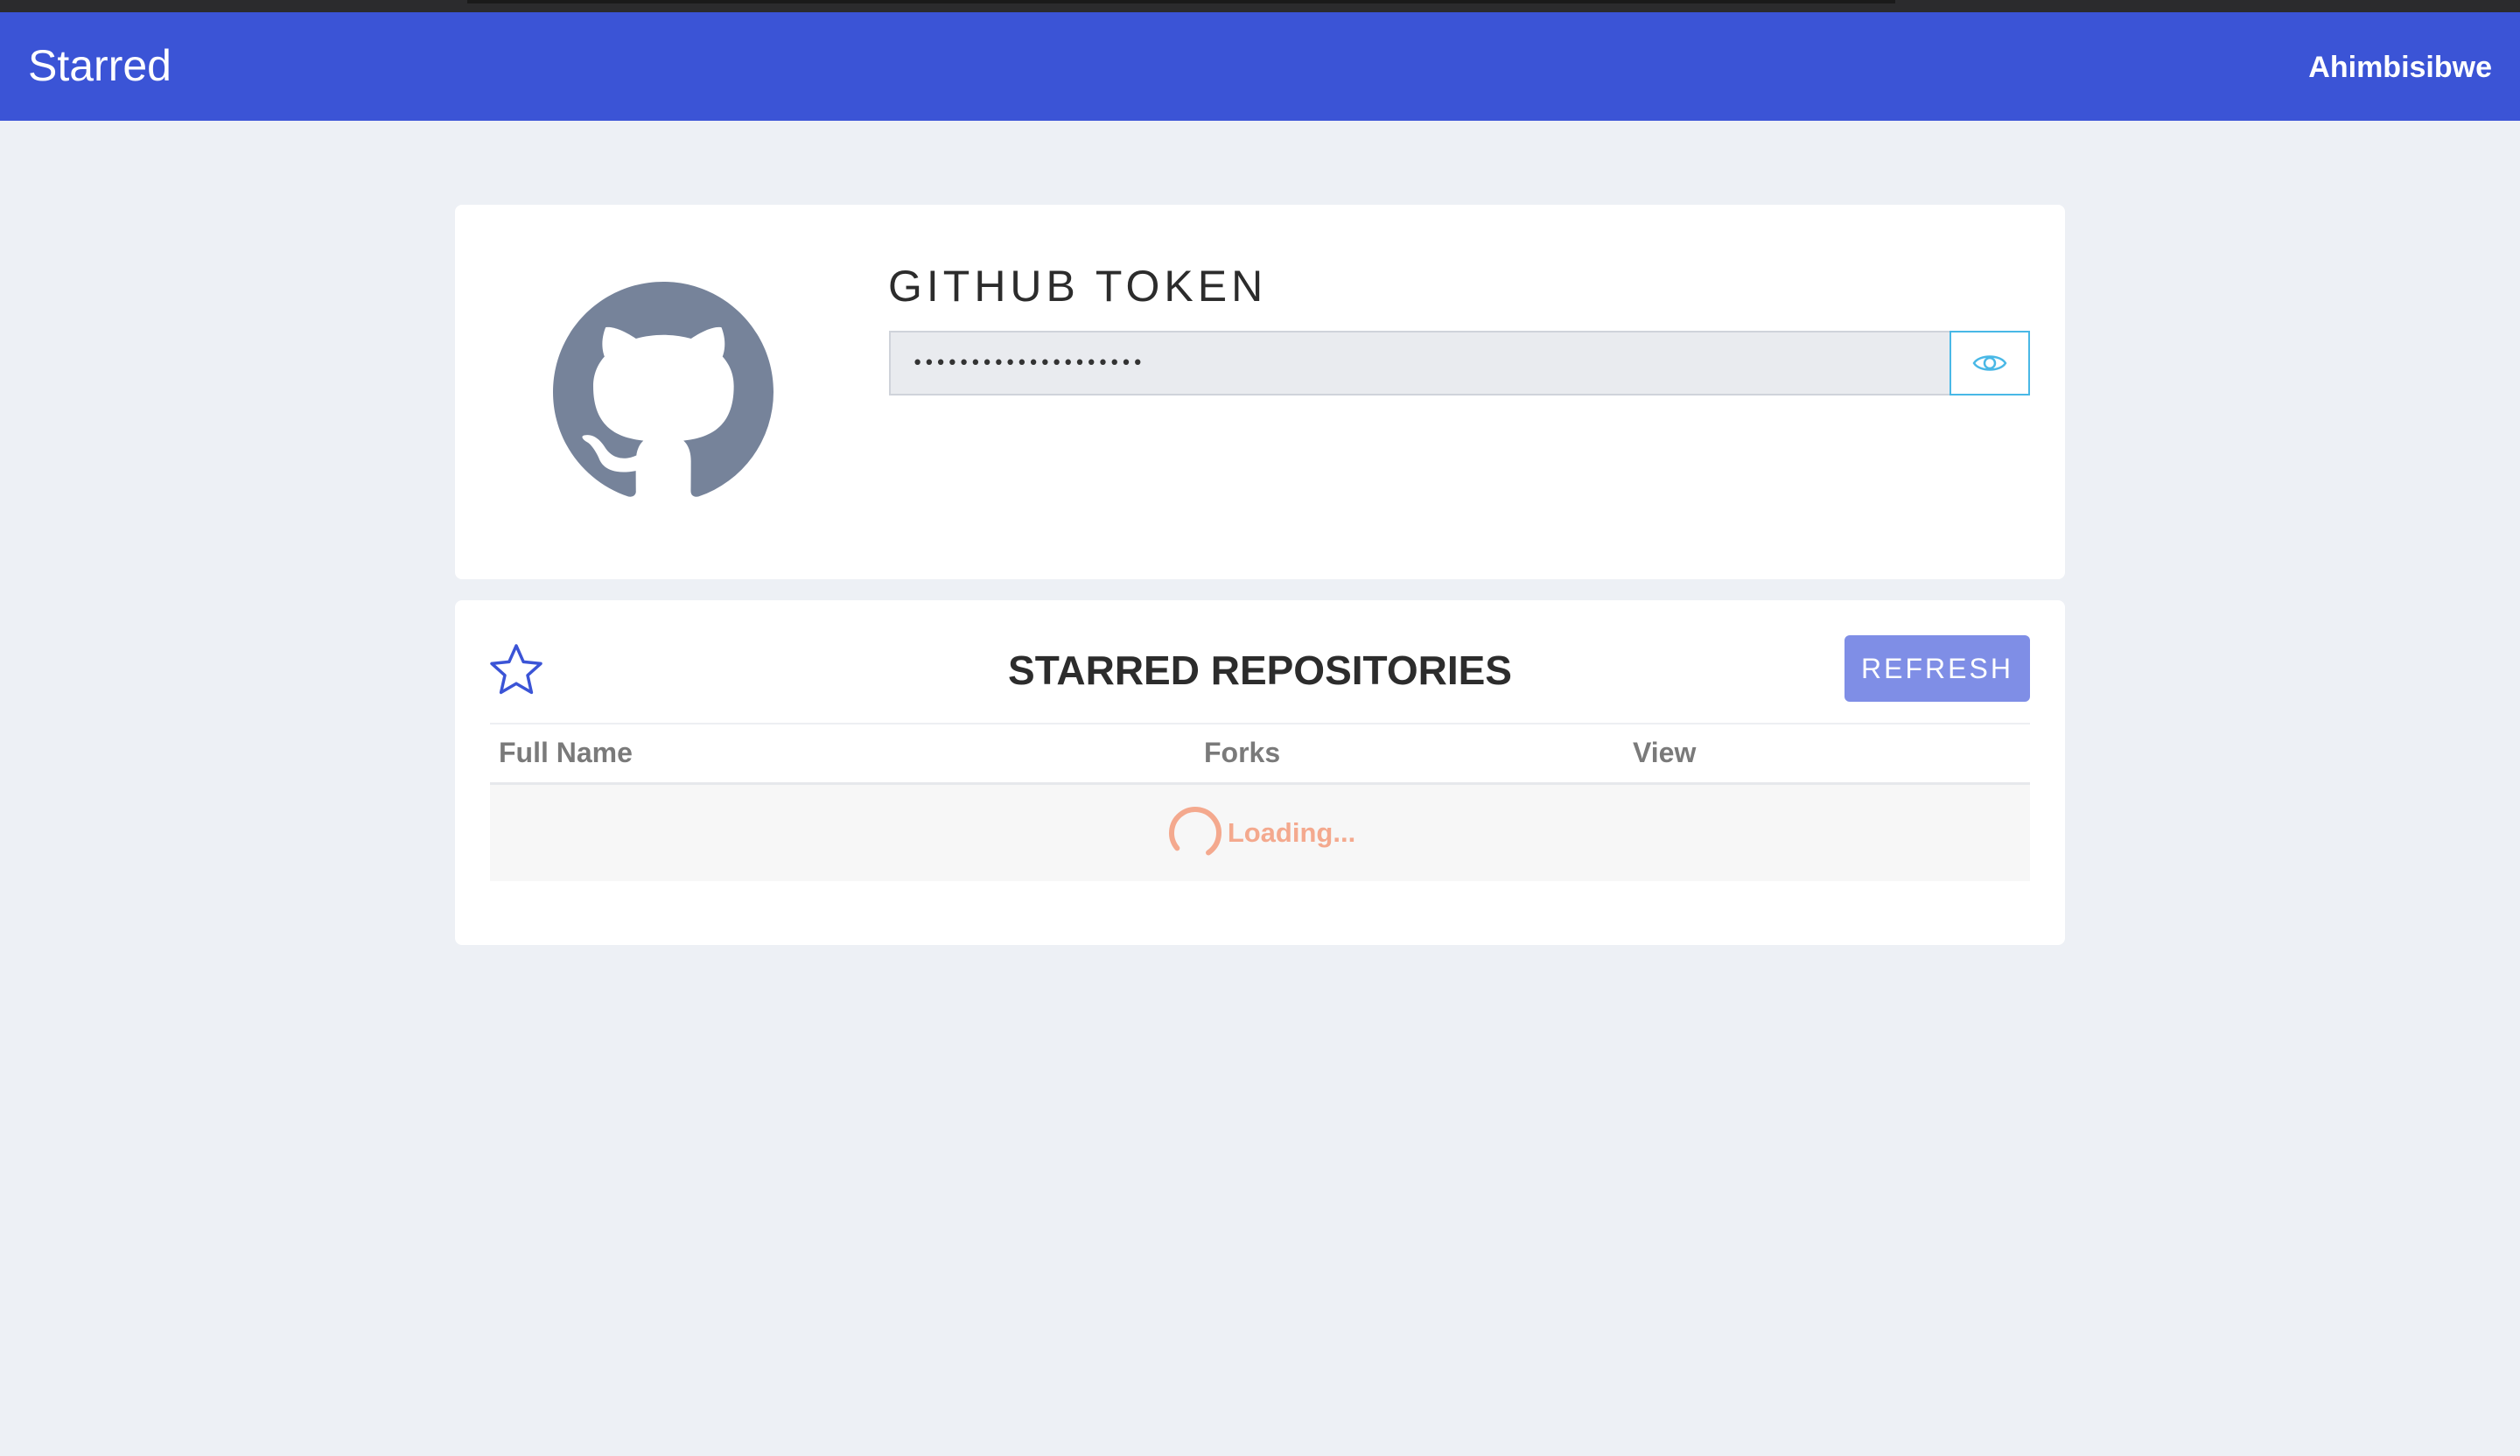  I want to click on repos-title: STARRED REPOSITORIES, so click(1260, 670).